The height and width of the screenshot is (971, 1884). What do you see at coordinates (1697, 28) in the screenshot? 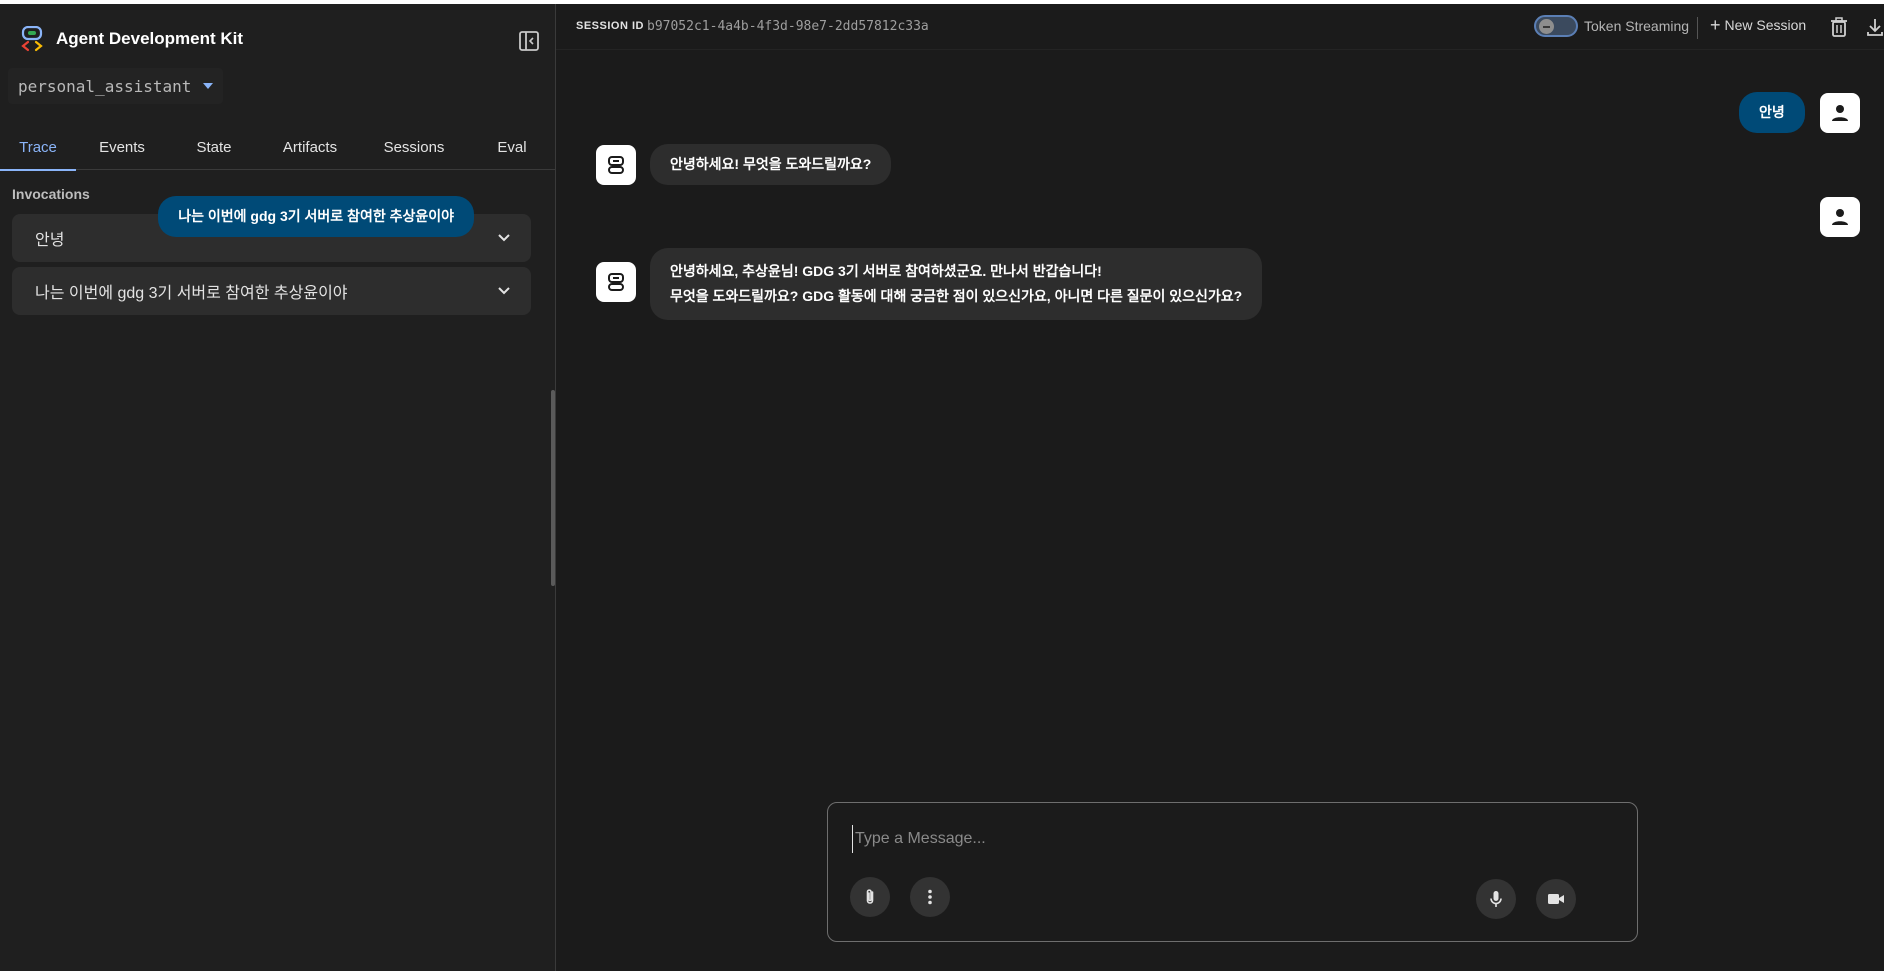
I see `header-divider` at bounding box center [1697, 28].